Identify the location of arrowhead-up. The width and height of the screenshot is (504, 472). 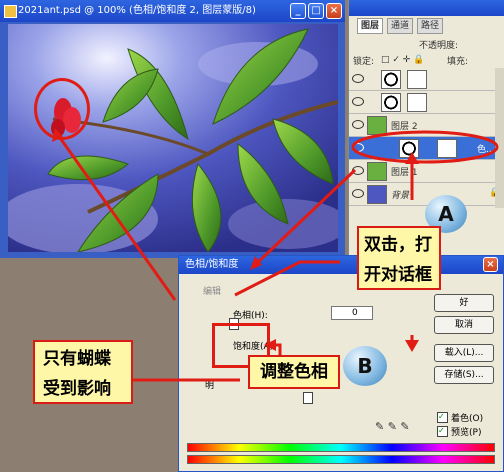
(412, 158).